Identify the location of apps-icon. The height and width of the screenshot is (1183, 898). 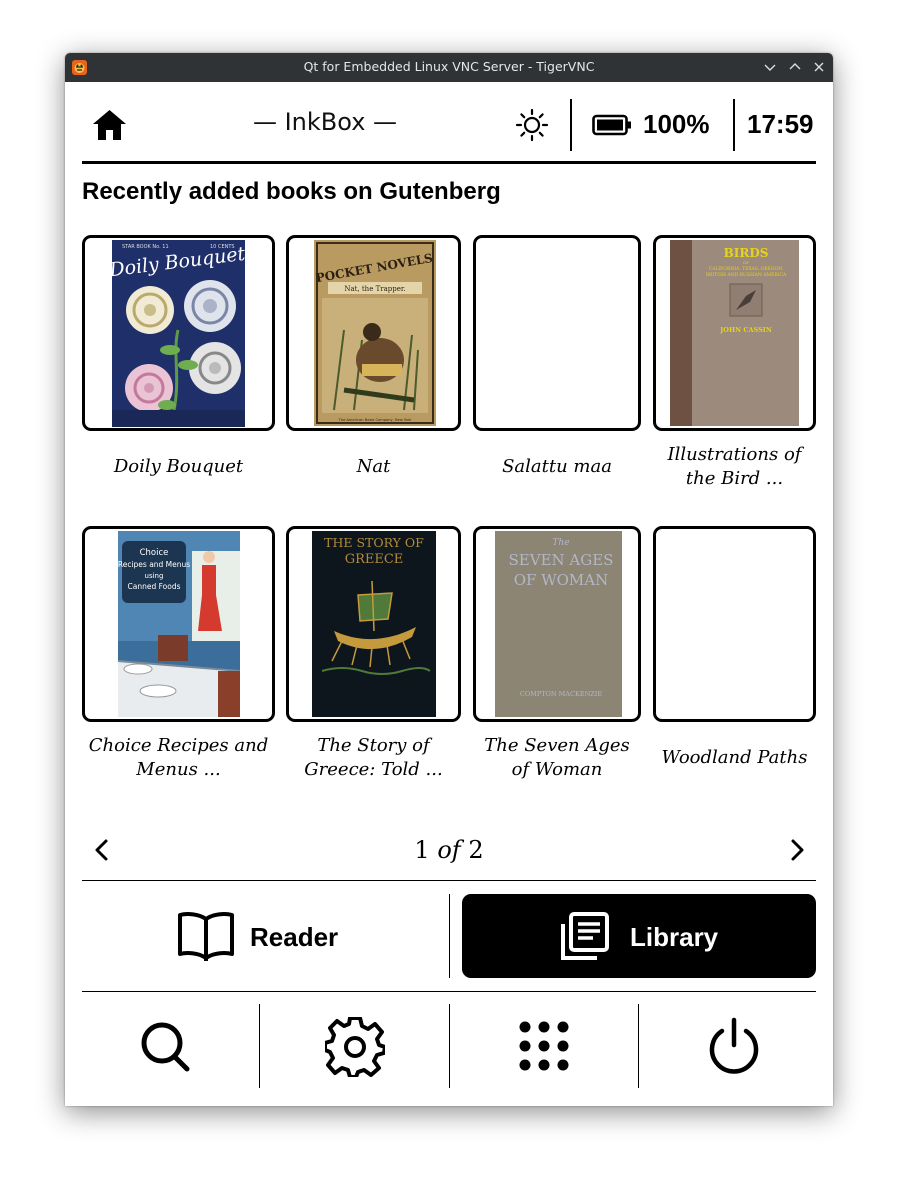
(545, 1047).